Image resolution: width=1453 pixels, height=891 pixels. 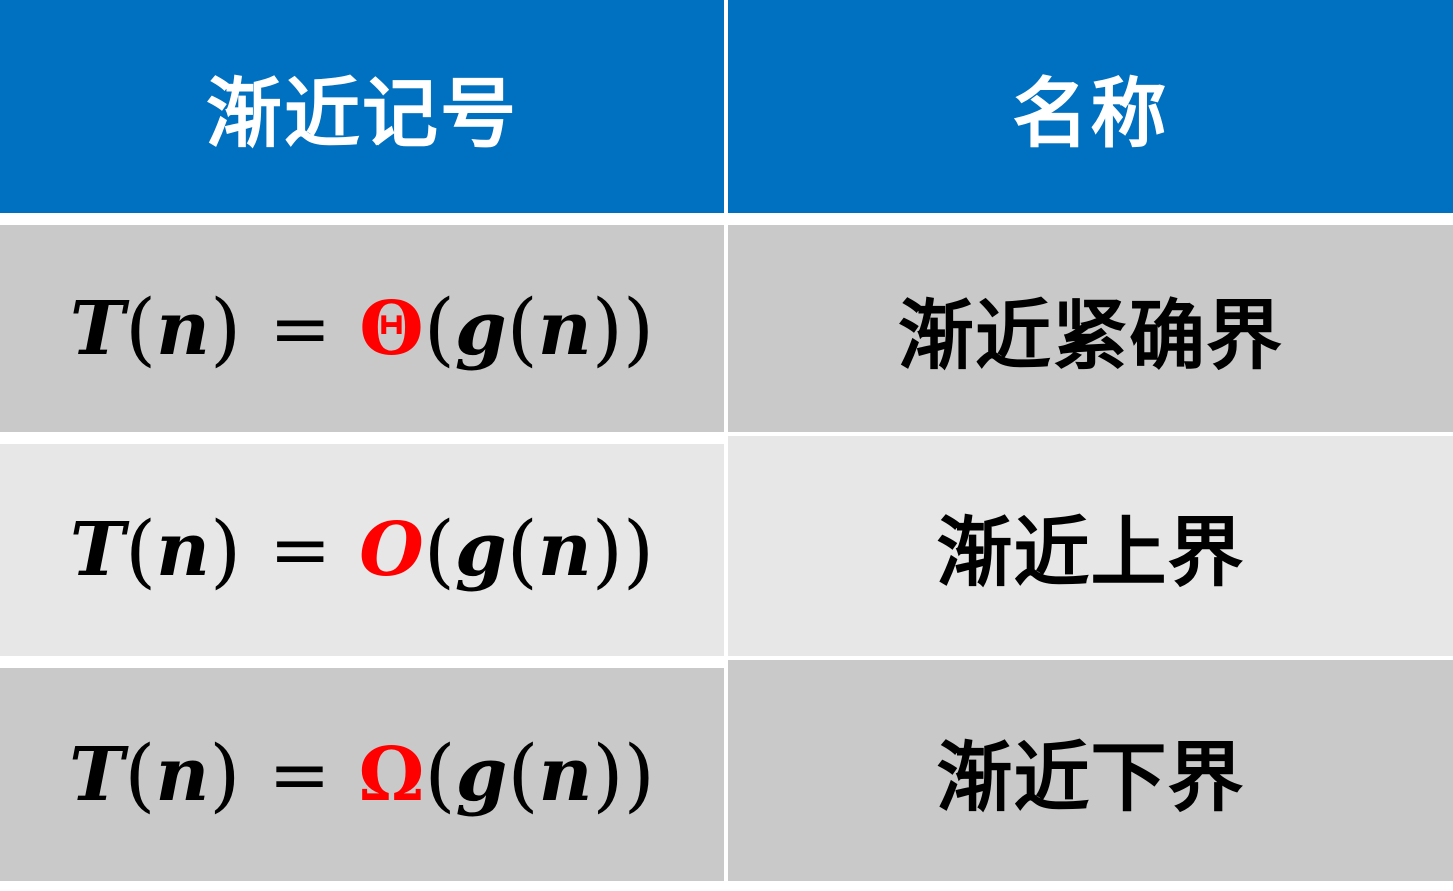 What do you see at coordinates (1090, 106) in the screenshot?
I see `header-name: 名称` at bounding box center [1090, 106].